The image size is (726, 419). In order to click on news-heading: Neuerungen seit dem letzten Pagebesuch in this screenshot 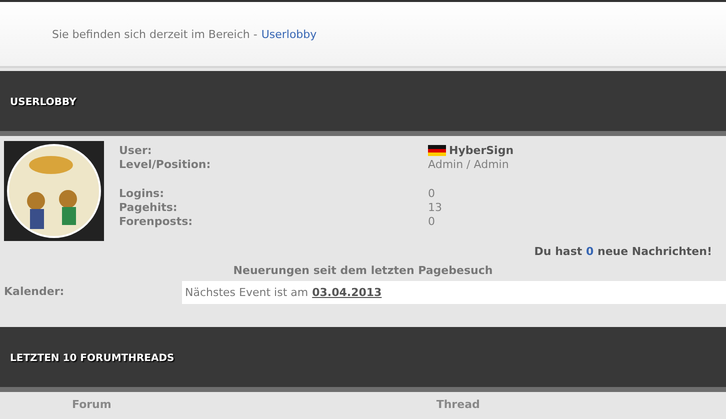, I will do `click(363, 270)`.